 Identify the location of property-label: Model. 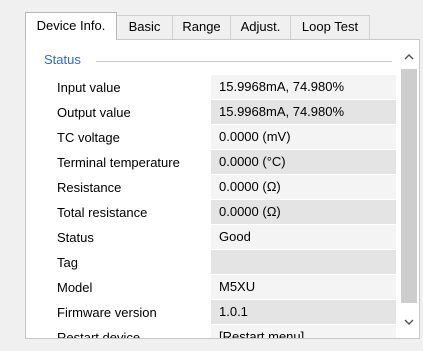
(75, 287).